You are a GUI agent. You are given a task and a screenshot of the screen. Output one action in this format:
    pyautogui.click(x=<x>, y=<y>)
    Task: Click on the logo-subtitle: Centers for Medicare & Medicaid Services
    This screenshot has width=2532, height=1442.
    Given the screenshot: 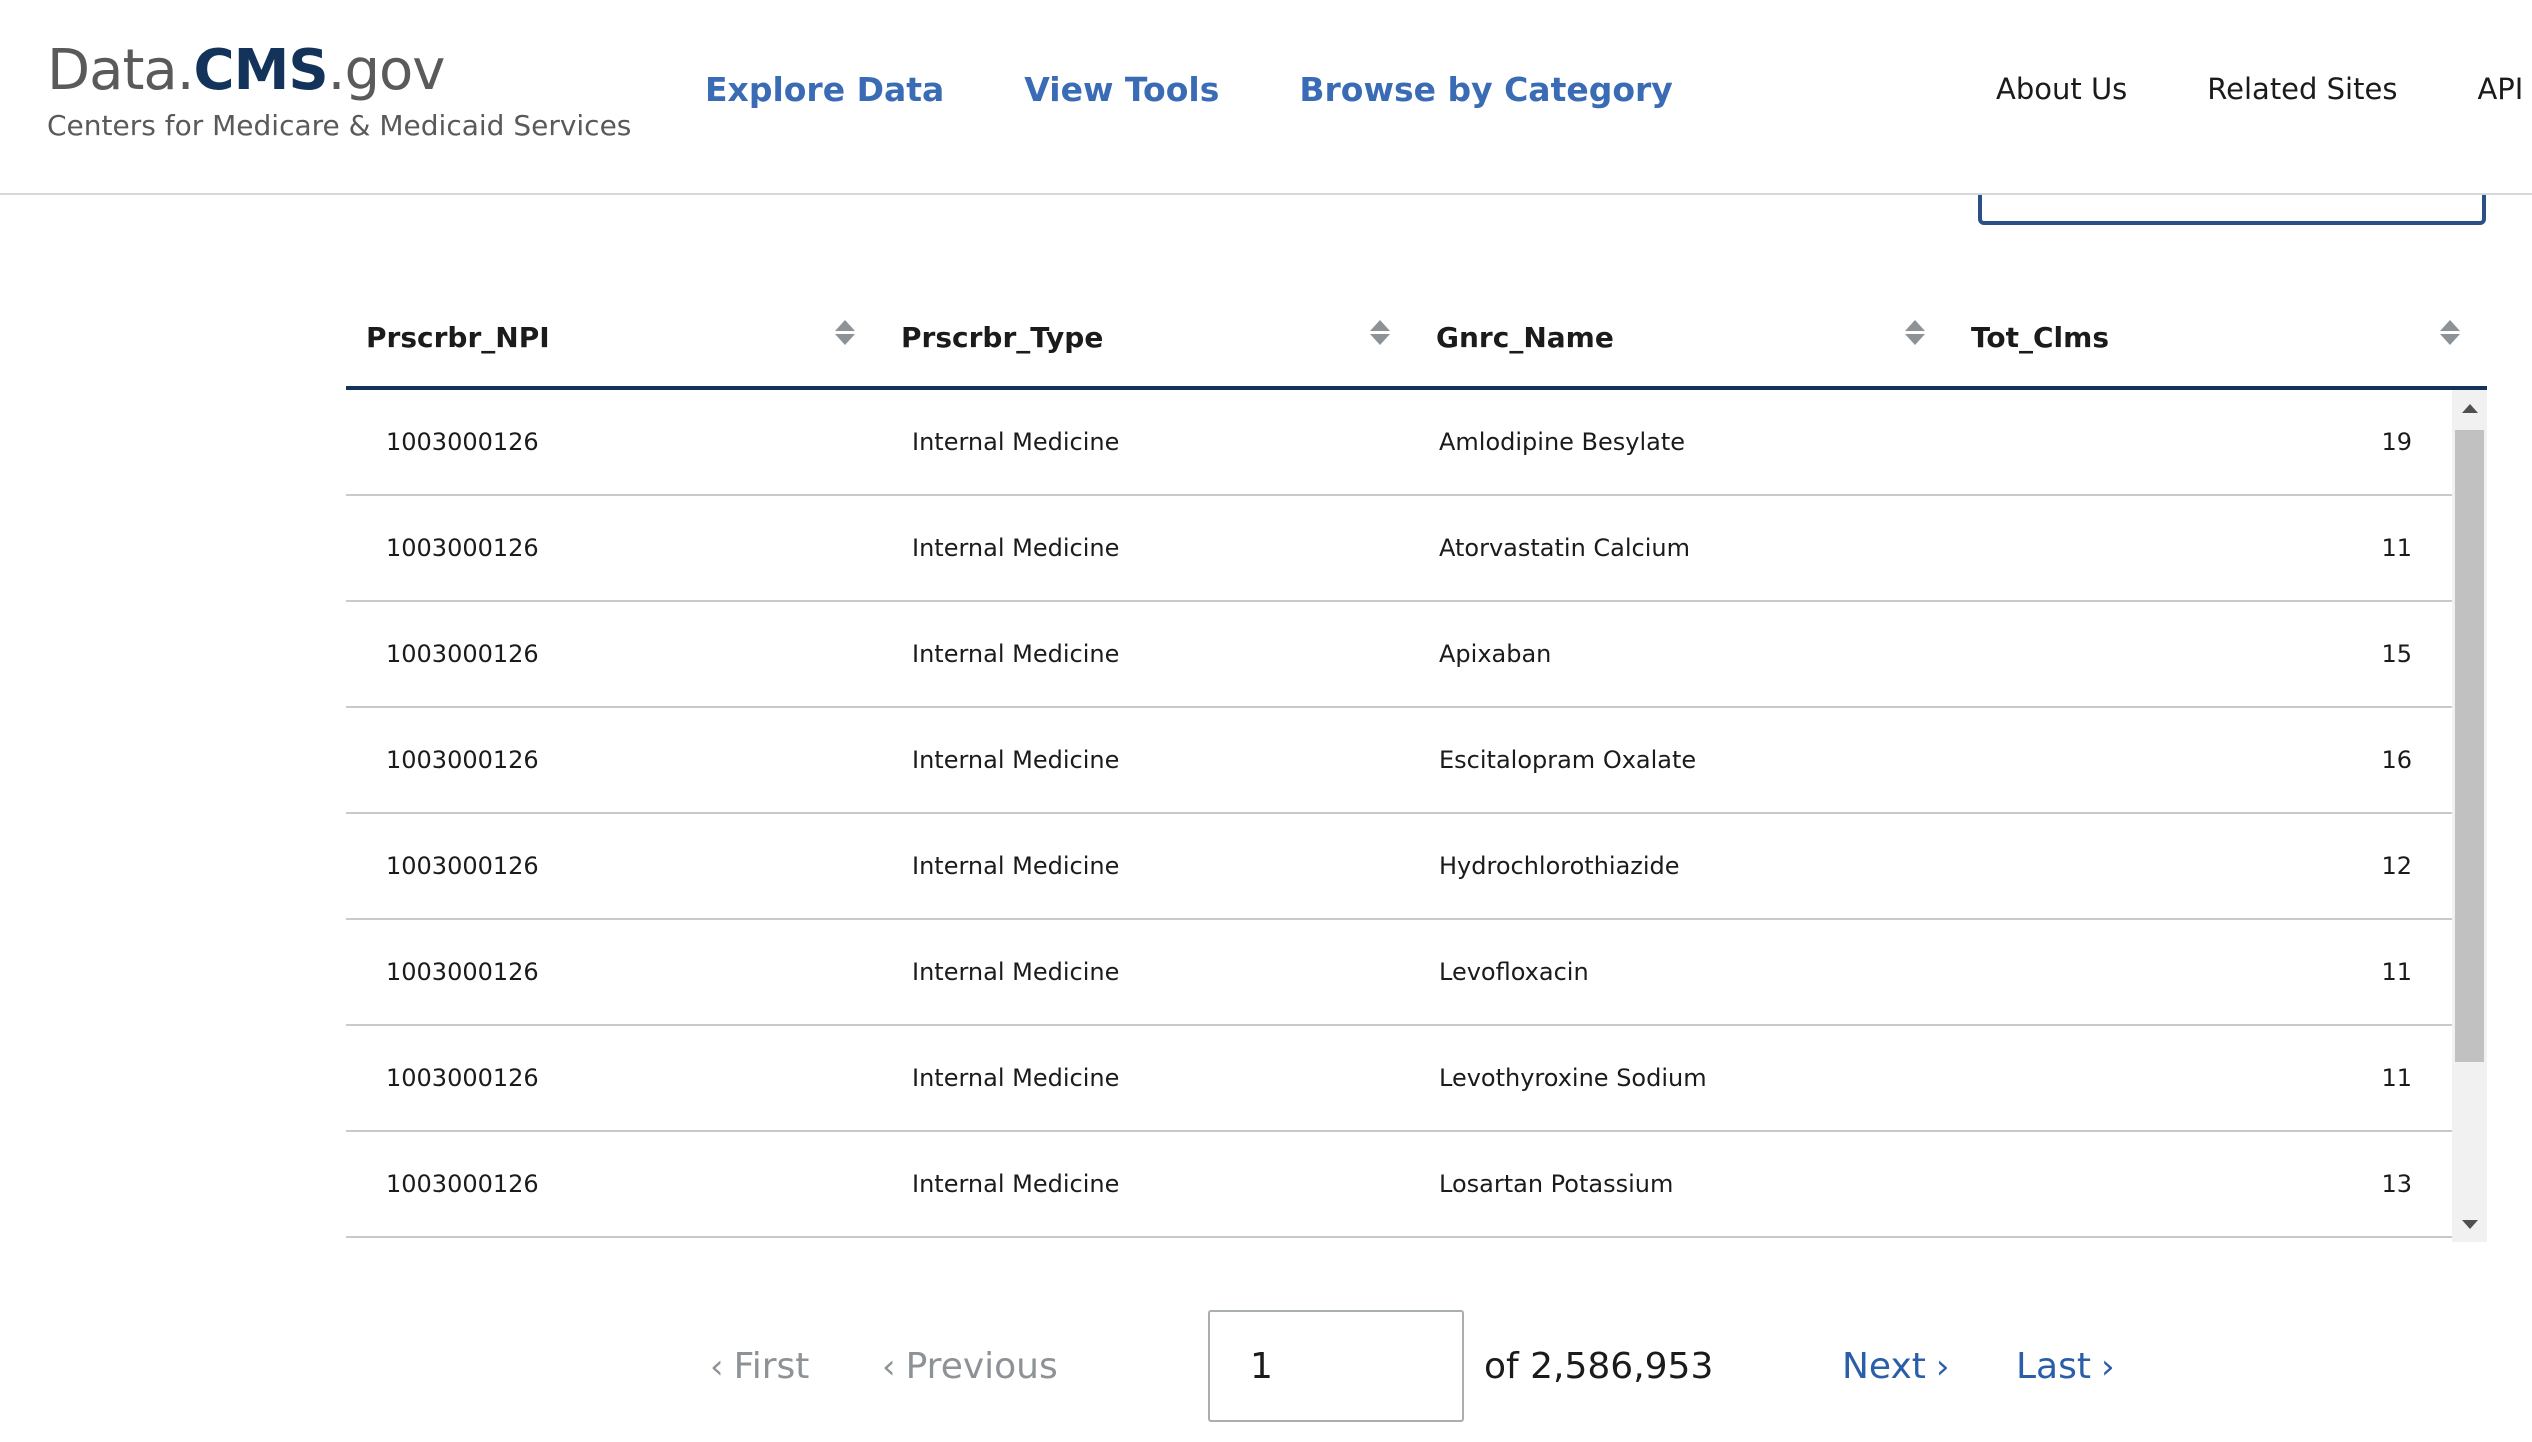 What is the action you would take?
    pyautogui.click(x=339, y=125)
    